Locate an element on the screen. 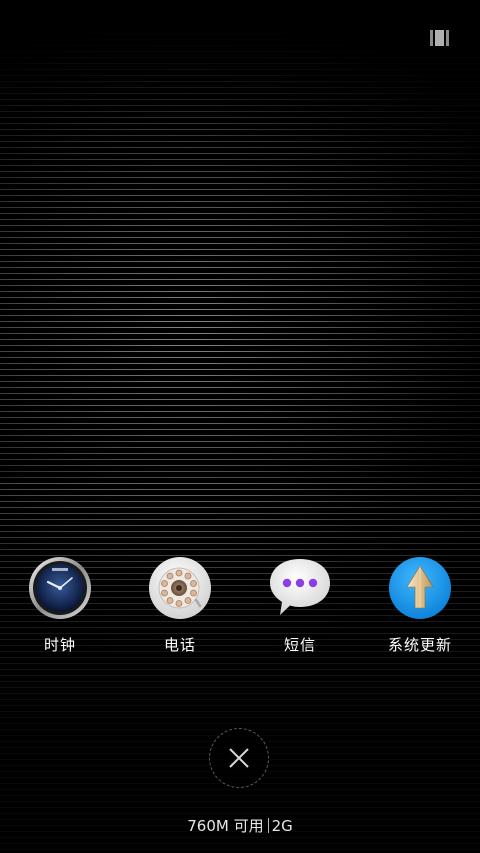 This screenshot has height=853, width=480. app-label-messages: 短信 is located at coordinates (299, 645).